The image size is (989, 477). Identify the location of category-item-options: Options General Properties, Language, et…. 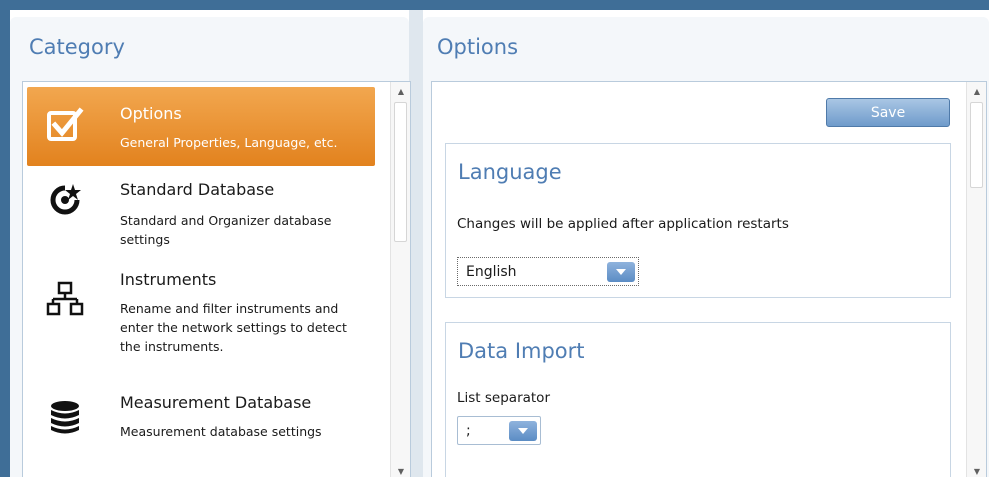
(201, 126).